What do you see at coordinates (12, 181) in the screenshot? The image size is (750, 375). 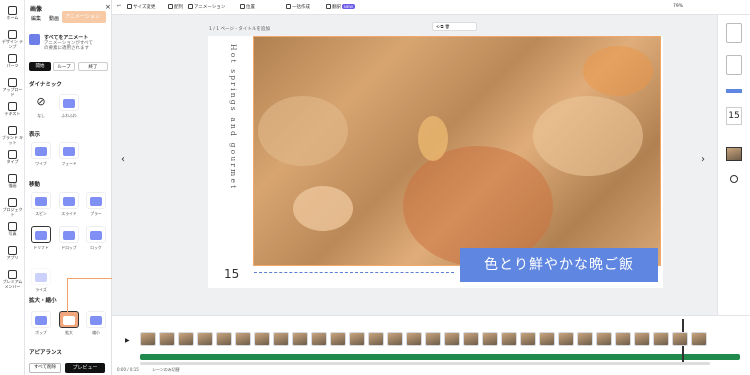 I see `rail-item-7: 描画` at bounding box center [12, 181].